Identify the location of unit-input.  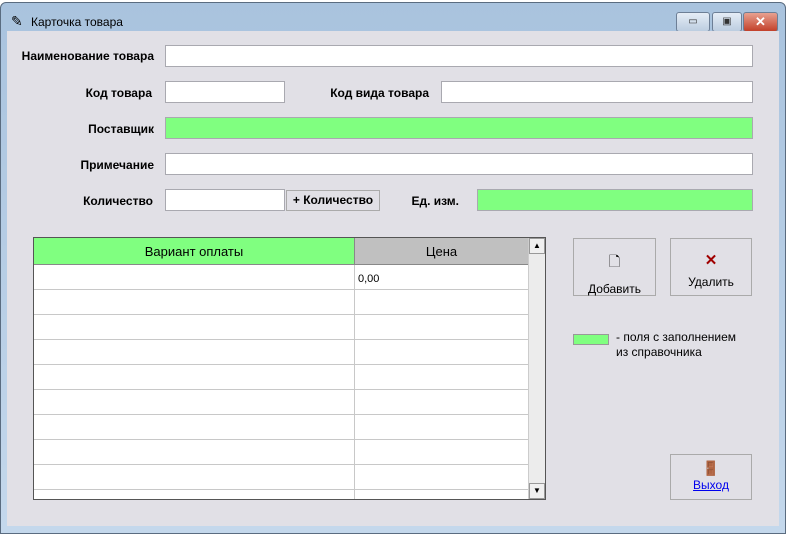
(615, 200).